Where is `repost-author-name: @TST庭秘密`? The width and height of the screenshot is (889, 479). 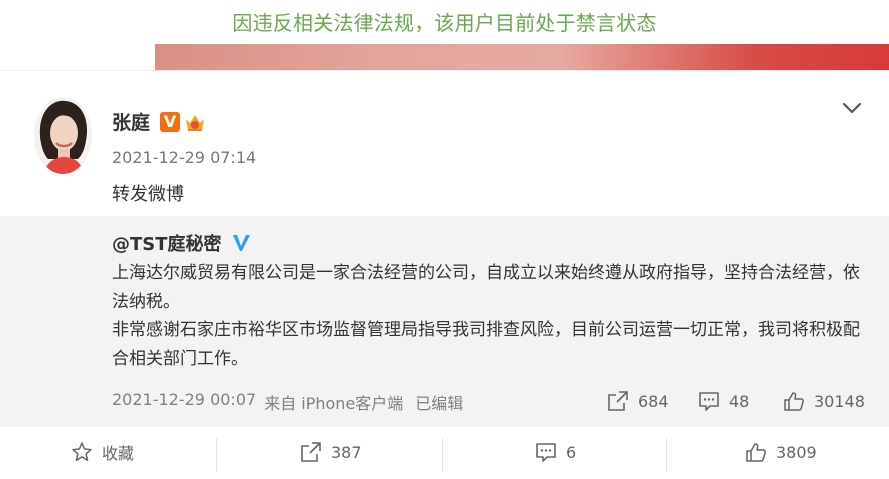
repost-author-name: @TST庭秘密 is located at coordinates (167, 243).